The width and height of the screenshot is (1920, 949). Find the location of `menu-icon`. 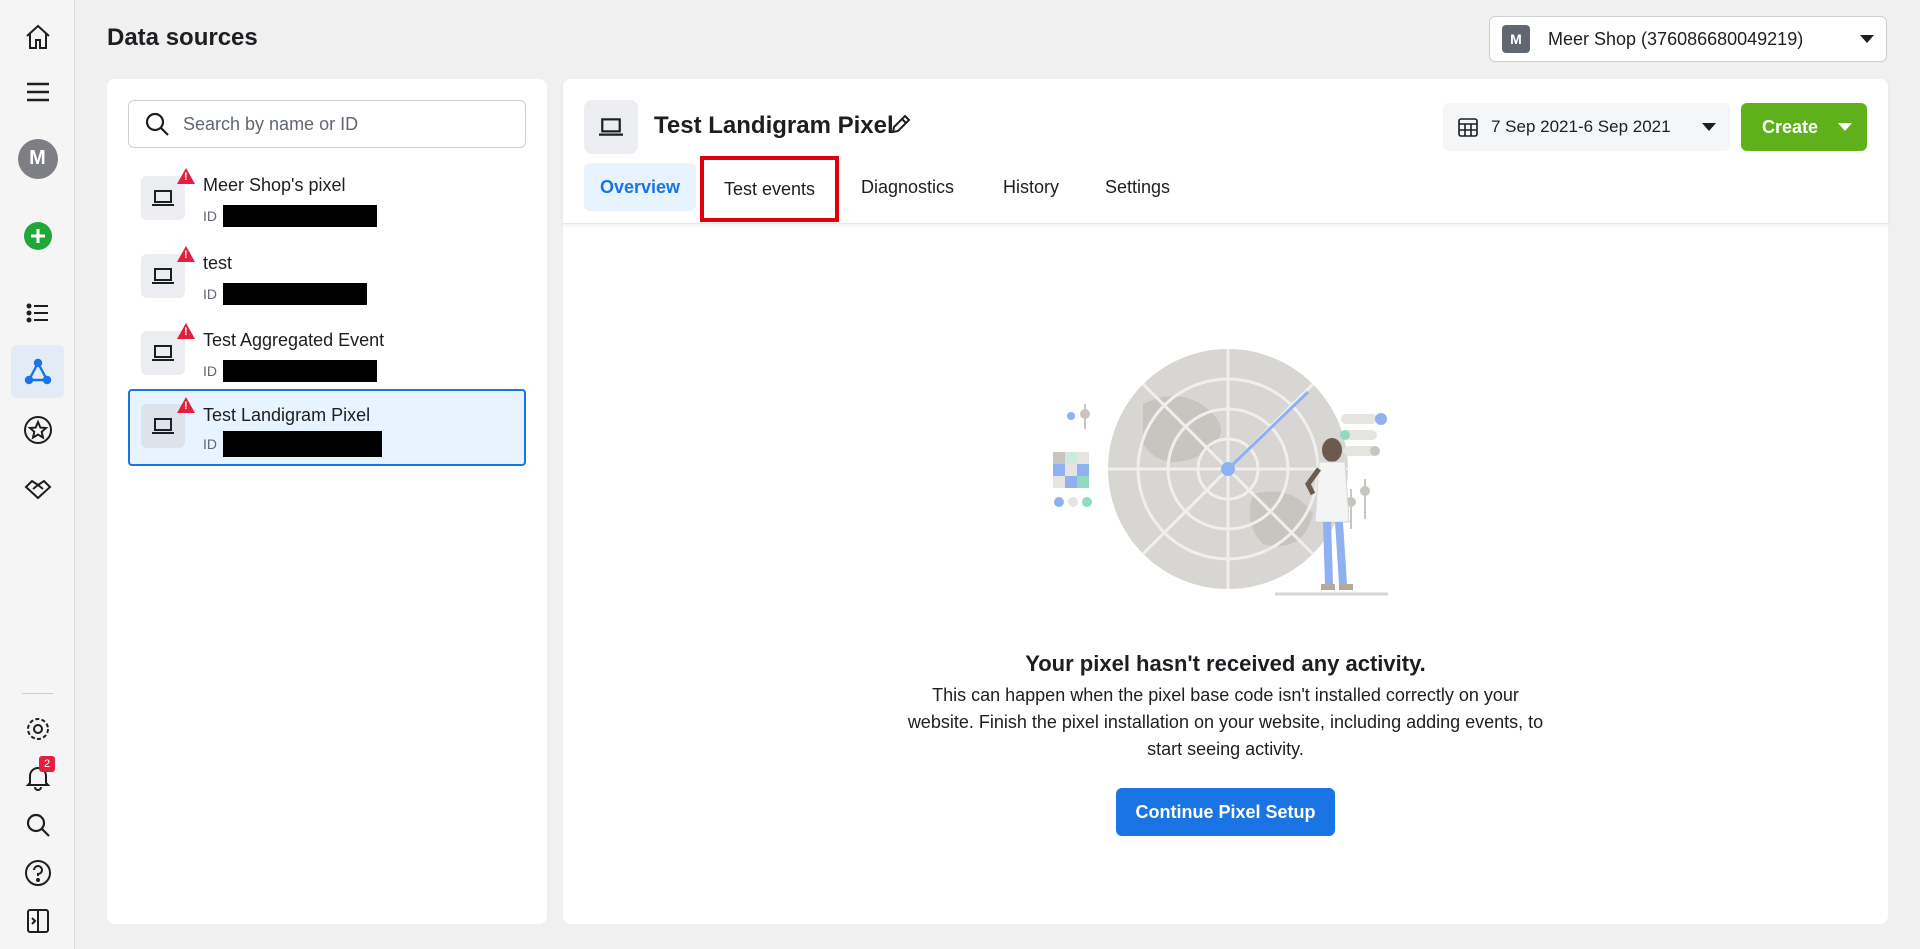

menu-icon is located at coordinates (37, 91).